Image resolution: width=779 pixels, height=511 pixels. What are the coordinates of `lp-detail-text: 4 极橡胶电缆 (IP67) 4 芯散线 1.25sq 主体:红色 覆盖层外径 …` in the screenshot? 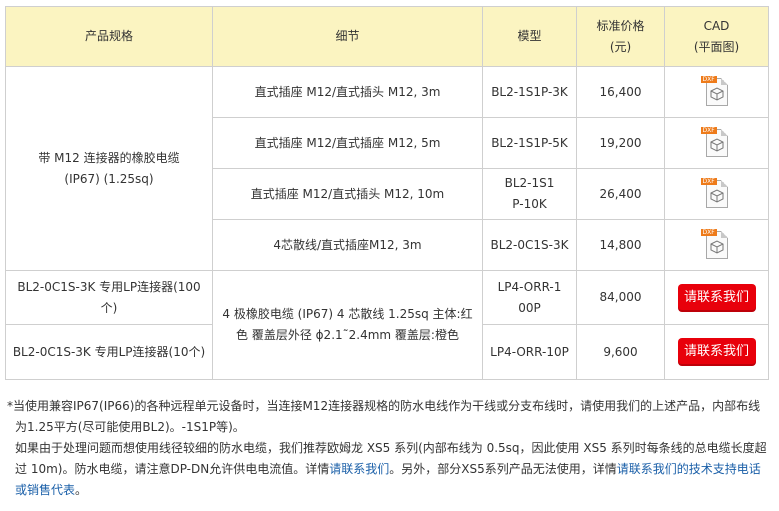 It's located at (347, 324).